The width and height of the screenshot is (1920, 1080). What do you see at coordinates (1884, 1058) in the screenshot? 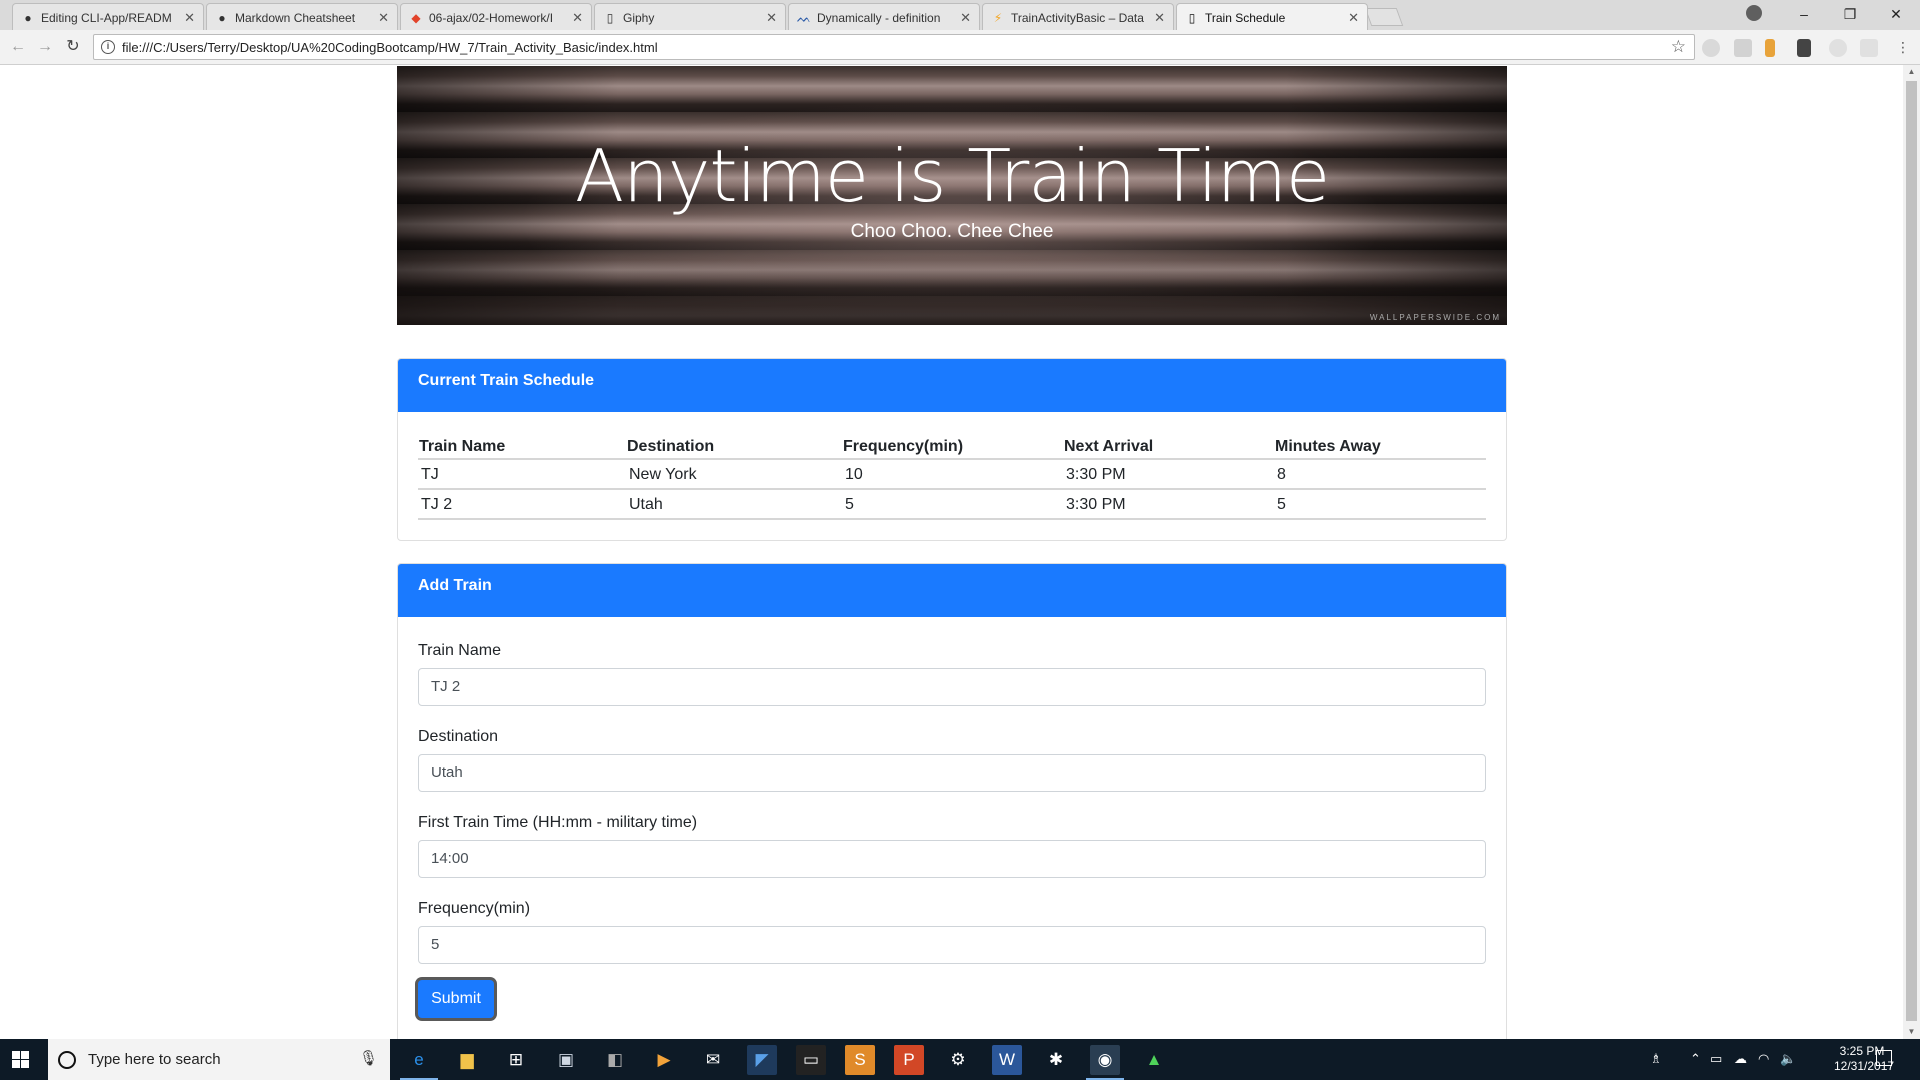
I see `notification-icon` at bounding box center [1884, 1058].